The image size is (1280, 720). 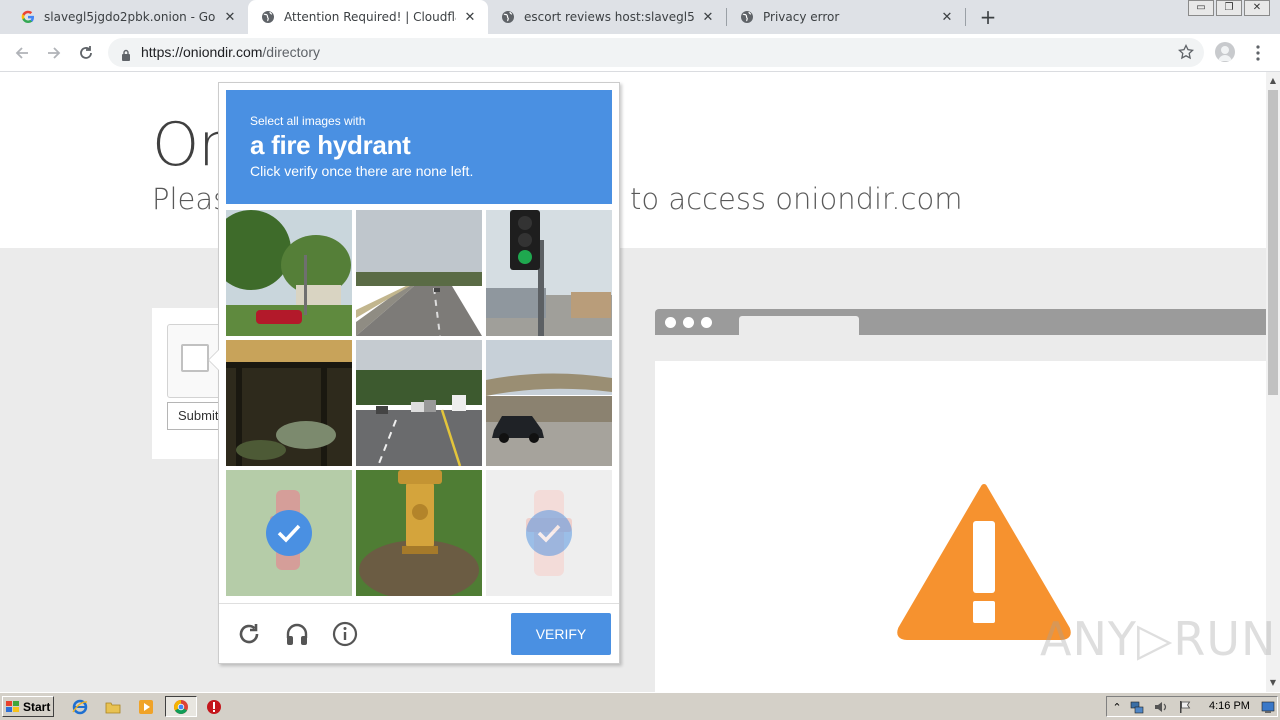 What do you see at coordinates (214, 707) in the screenshot?
I see `antivirus-icon` at bounding box center [214, 707].